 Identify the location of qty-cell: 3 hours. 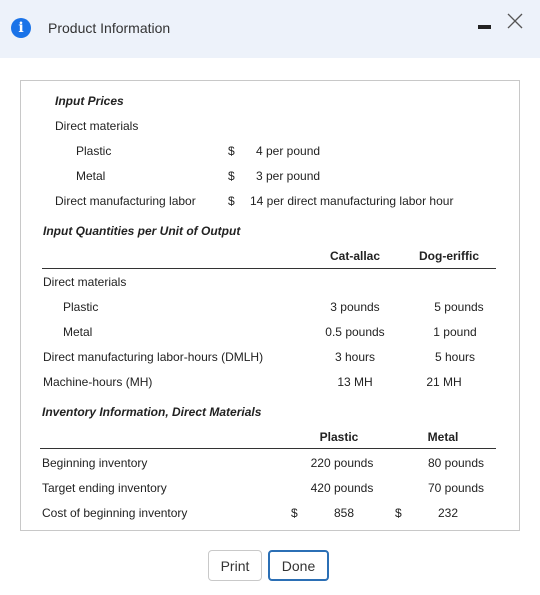
(355, 357).